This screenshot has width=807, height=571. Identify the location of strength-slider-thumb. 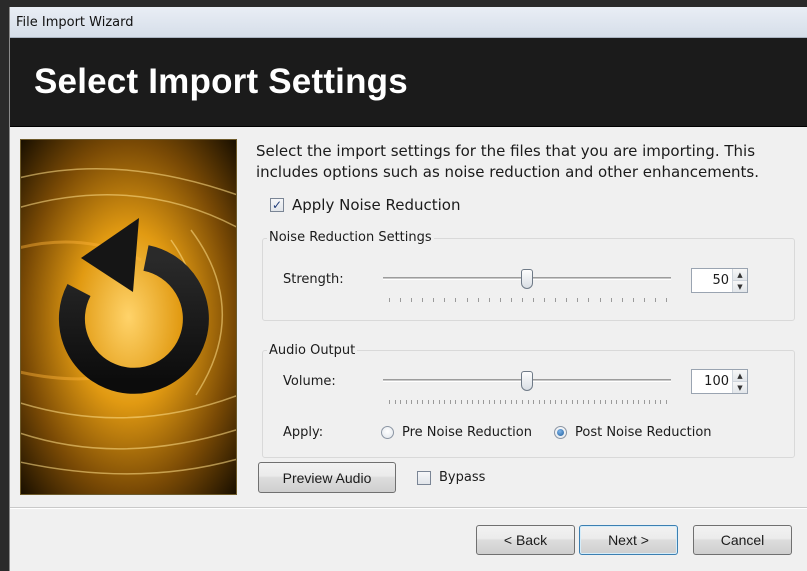
(527, 279).